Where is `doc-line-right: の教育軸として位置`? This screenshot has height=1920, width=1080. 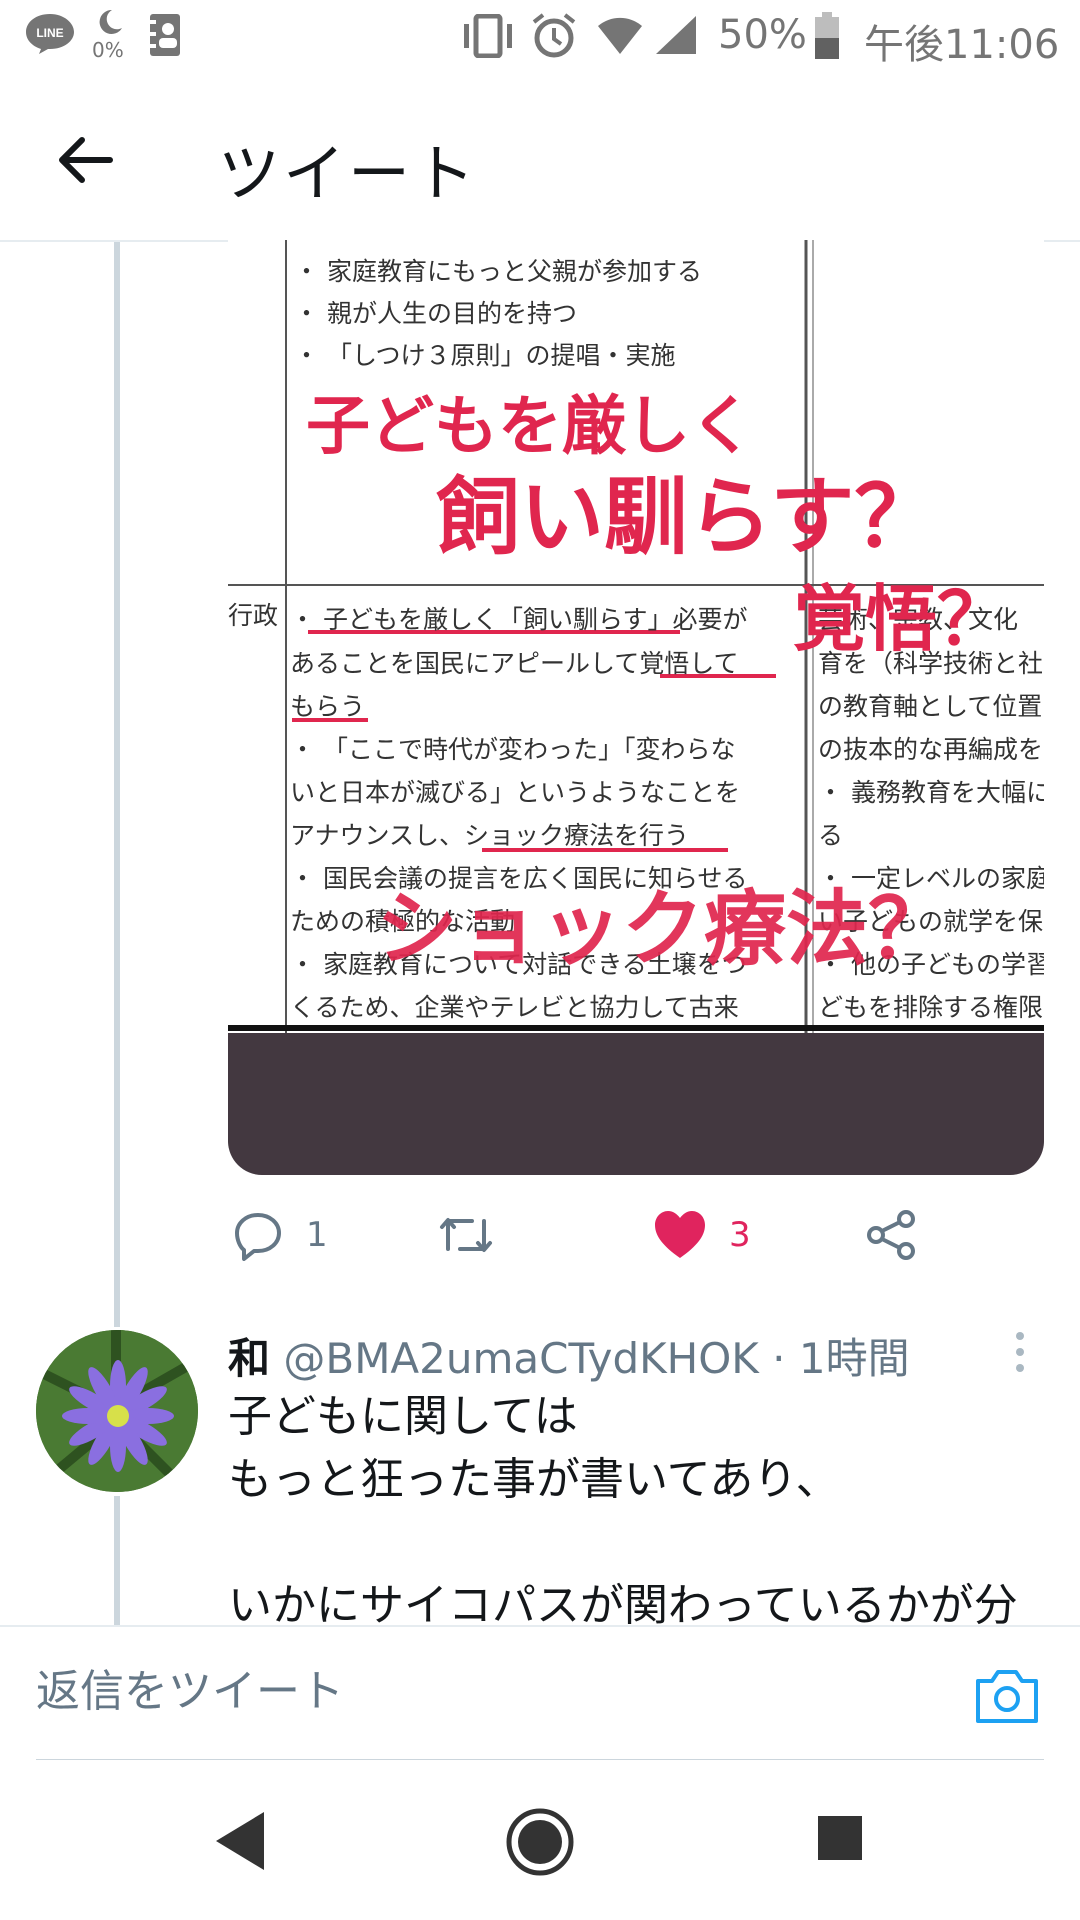
doc-line-right: の教育軸として位置 is located at coordinates (930, 706).